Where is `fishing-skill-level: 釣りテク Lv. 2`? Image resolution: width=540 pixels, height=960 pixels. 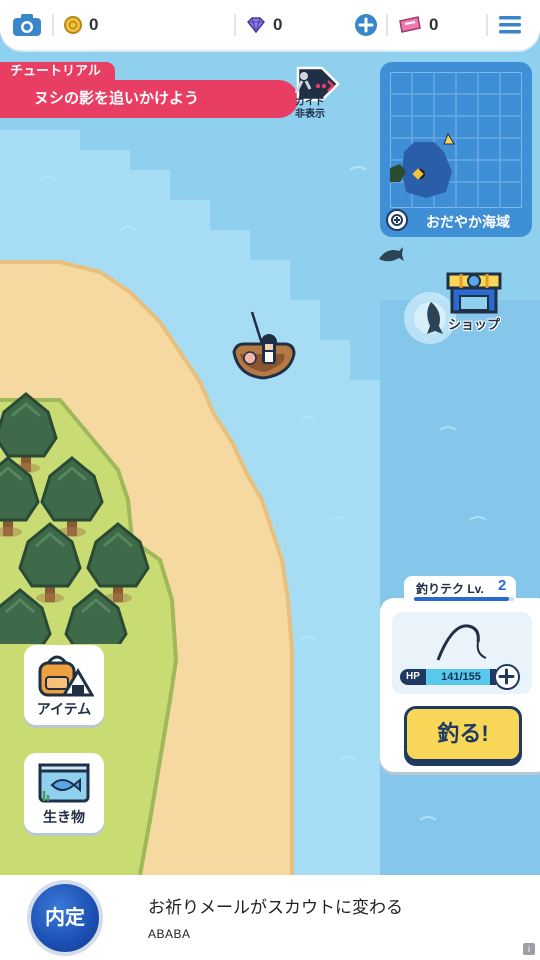
fishing-skill-level: 釣りテク Lv. 2 is located at coordinates (460, 589).